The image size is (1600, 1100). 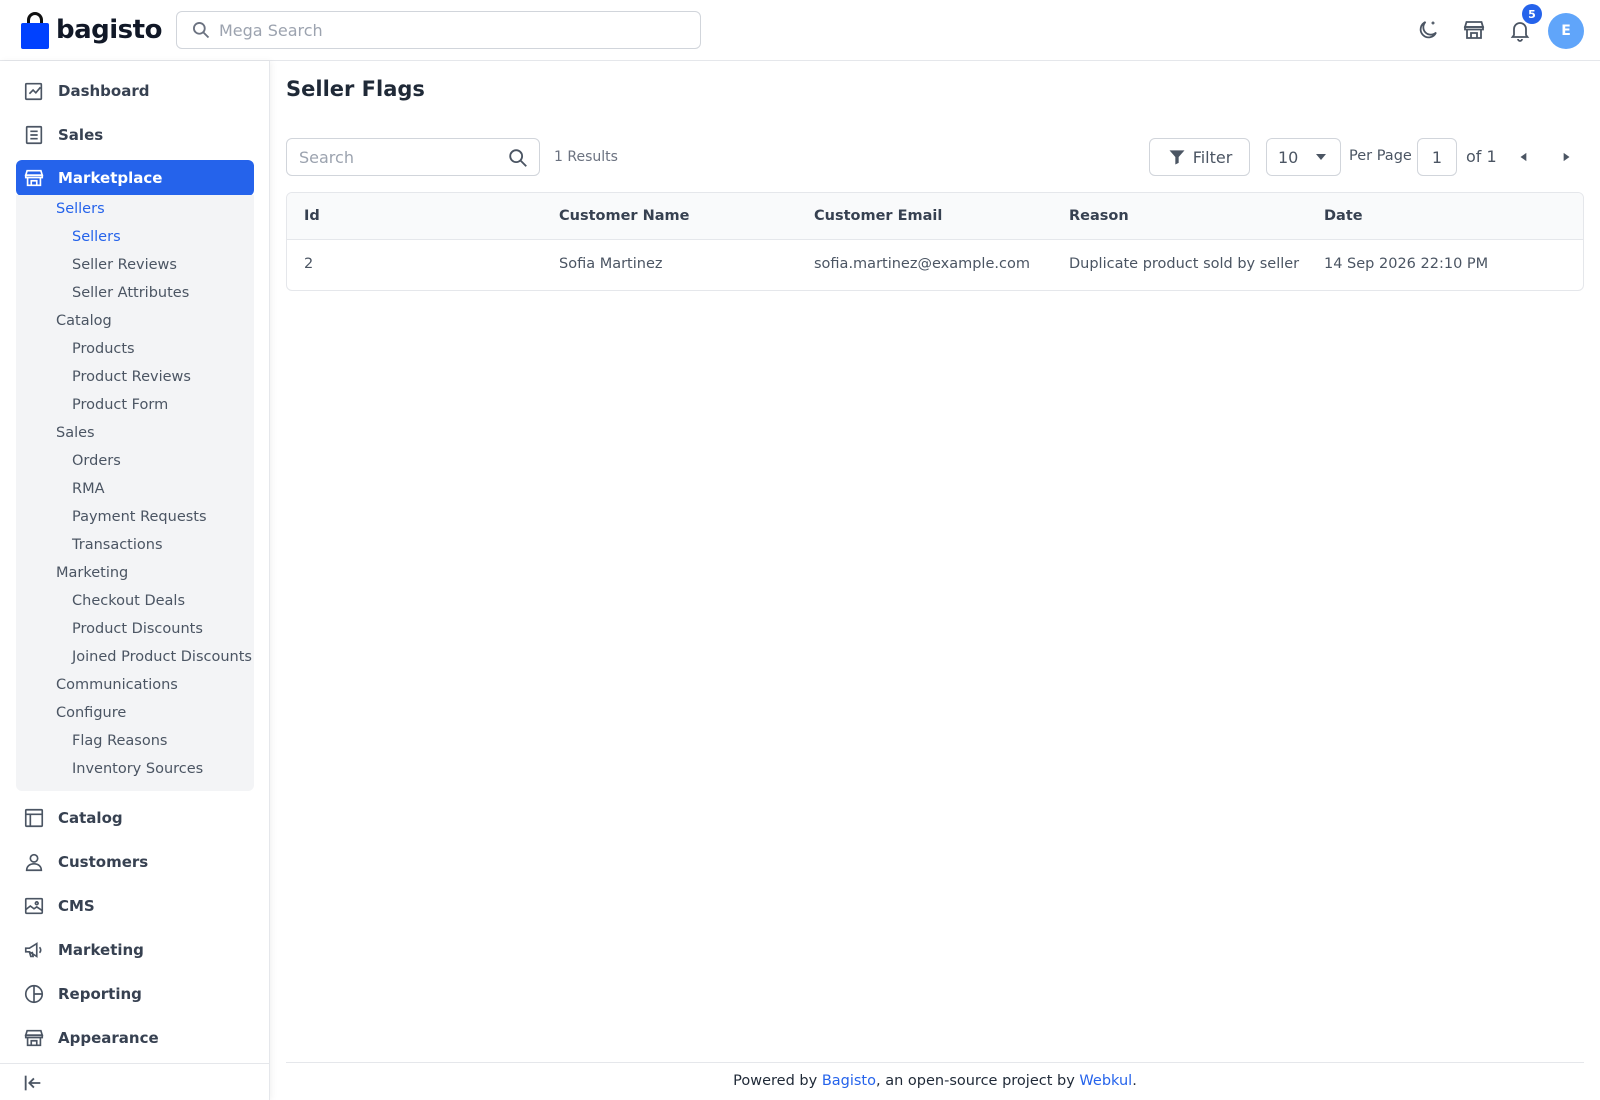 What do you see at coordinates (878, 216) in the screenshot?
I see `column-header-customer-email: Customer Email` at bounding box center [878, 216].